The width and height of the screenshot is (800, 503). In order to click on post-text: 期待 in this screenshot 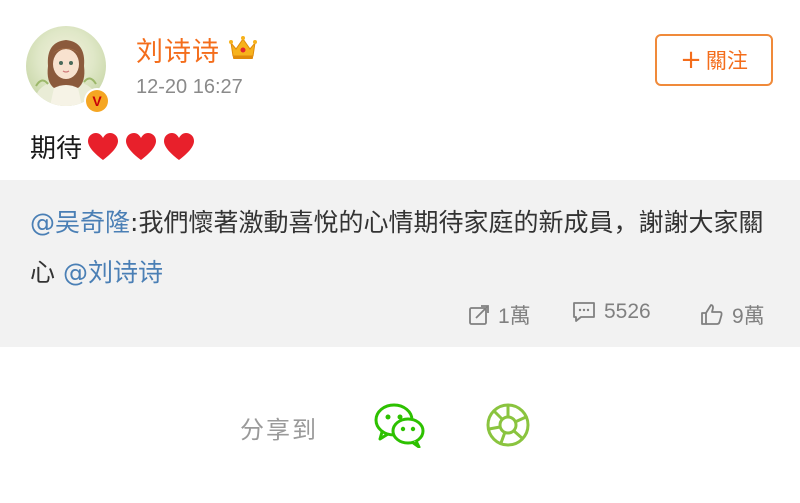, I will do `click(56, 149)`.